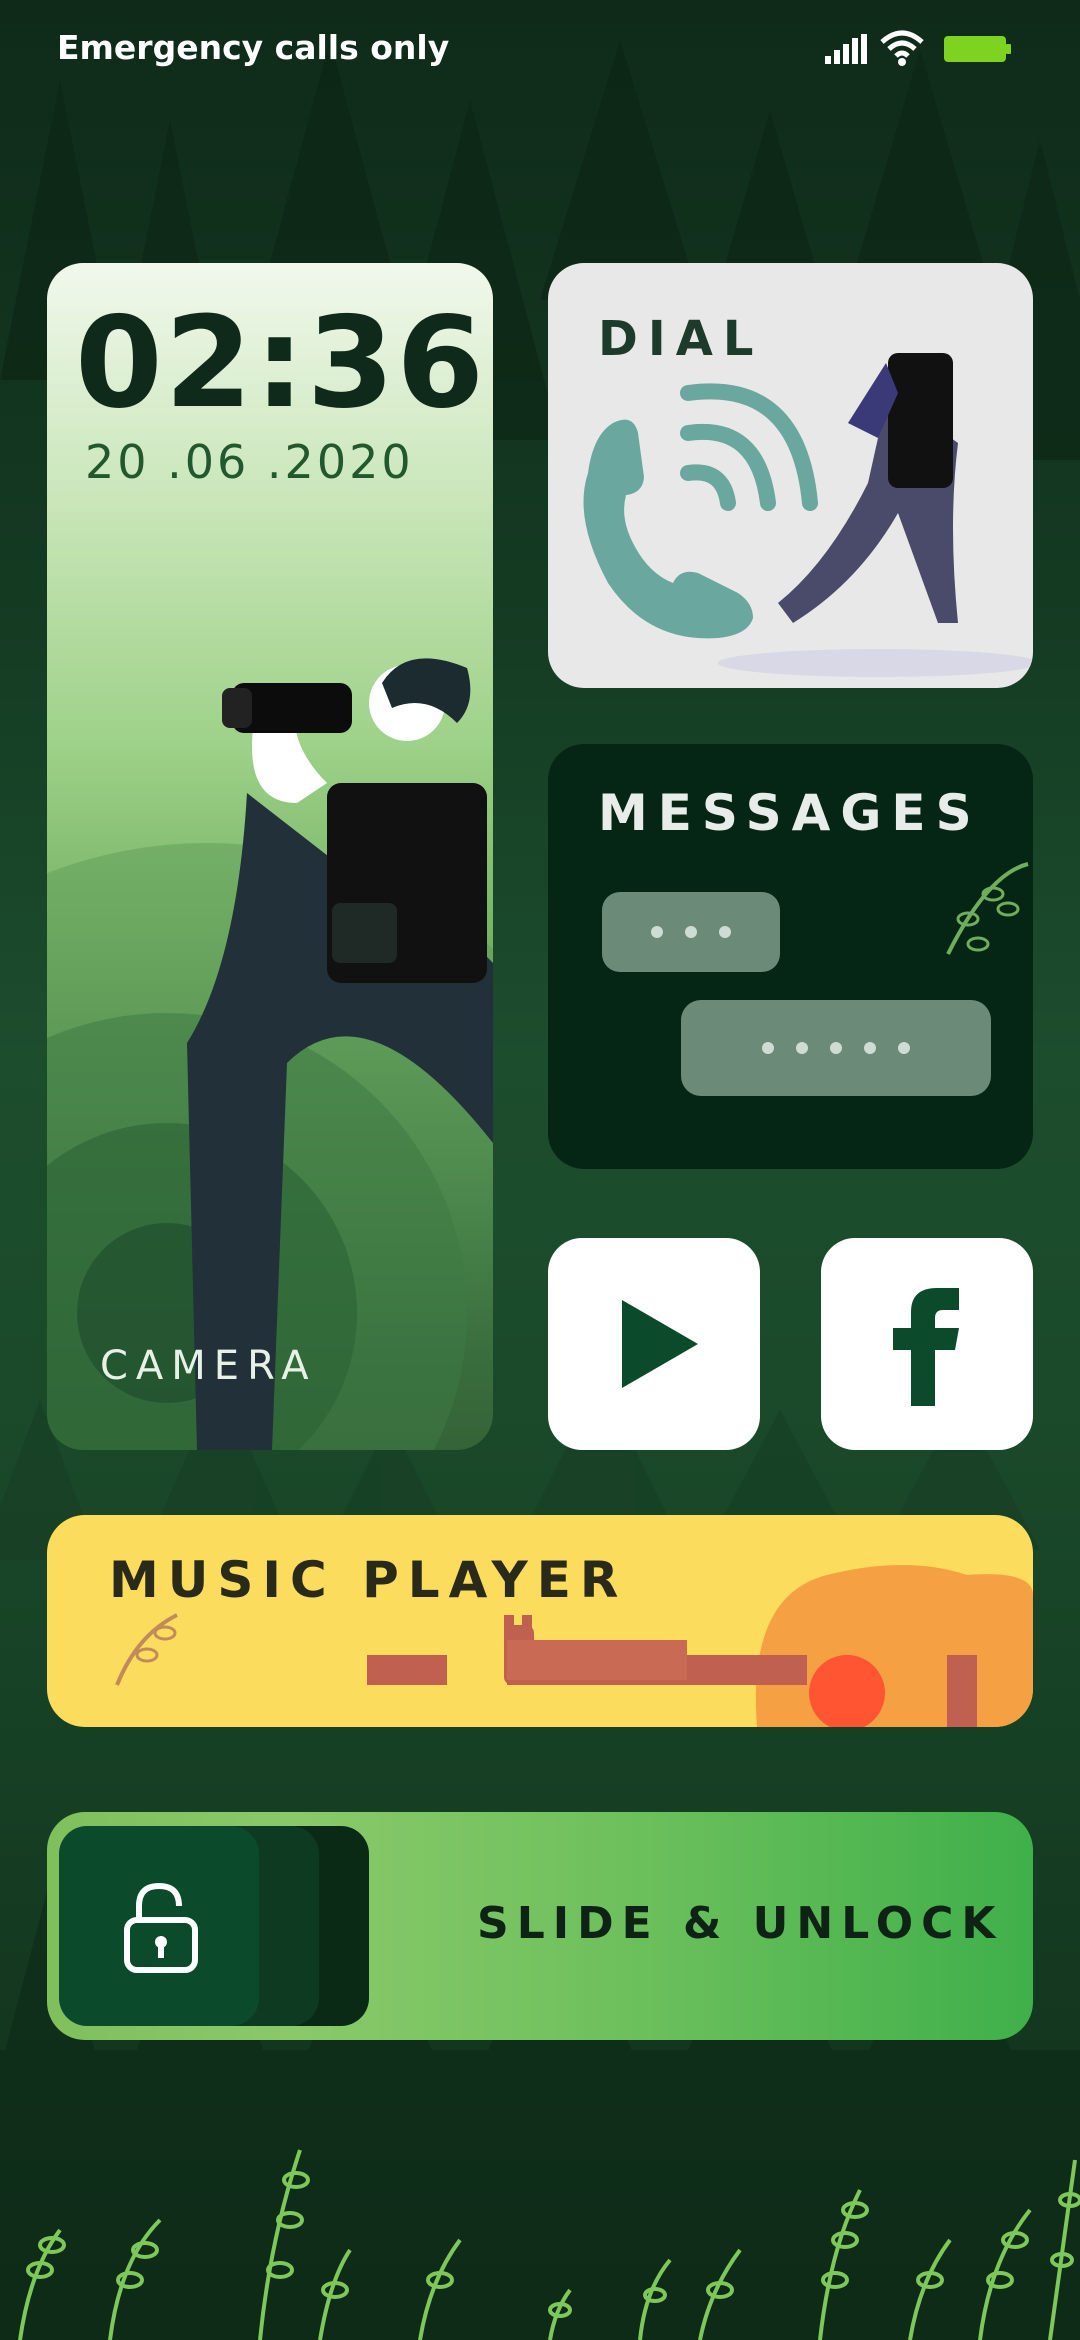 This screenshot has height=2340, width=1080. Describe the element at coordinates (977, 49) in the screenshot. I see `battery-icon` at that location.